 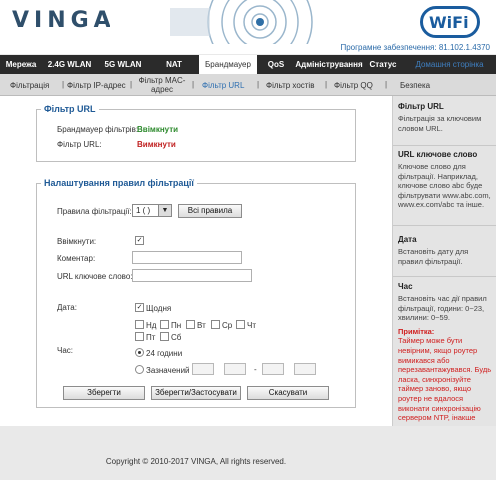 I want to click on day-label-sat: Сб, so click(x=176, y=337).